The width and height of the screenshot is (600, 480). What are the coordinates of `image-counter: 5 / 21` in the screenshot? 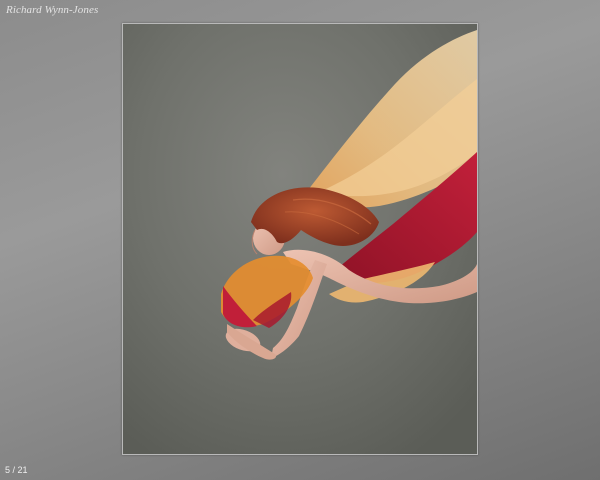 It's located at (16, 470).